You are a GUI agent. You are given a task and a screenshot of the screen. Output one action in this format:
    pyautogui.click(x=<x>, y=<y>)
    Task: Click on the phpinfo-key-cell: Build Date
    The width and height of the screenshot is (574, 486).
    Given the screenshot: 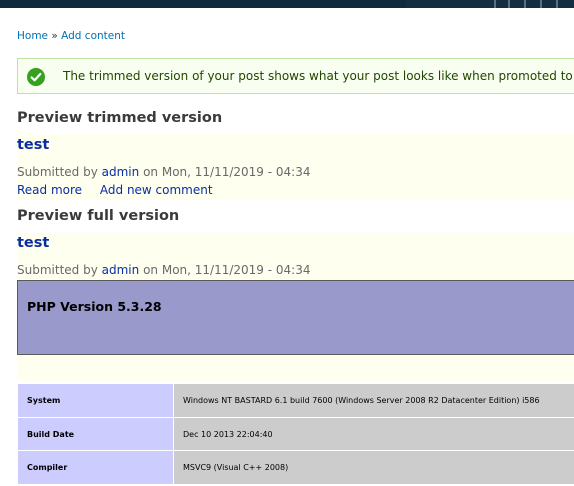 What is the action you would take?
    pyautogui.click(x=95, y=434)
    